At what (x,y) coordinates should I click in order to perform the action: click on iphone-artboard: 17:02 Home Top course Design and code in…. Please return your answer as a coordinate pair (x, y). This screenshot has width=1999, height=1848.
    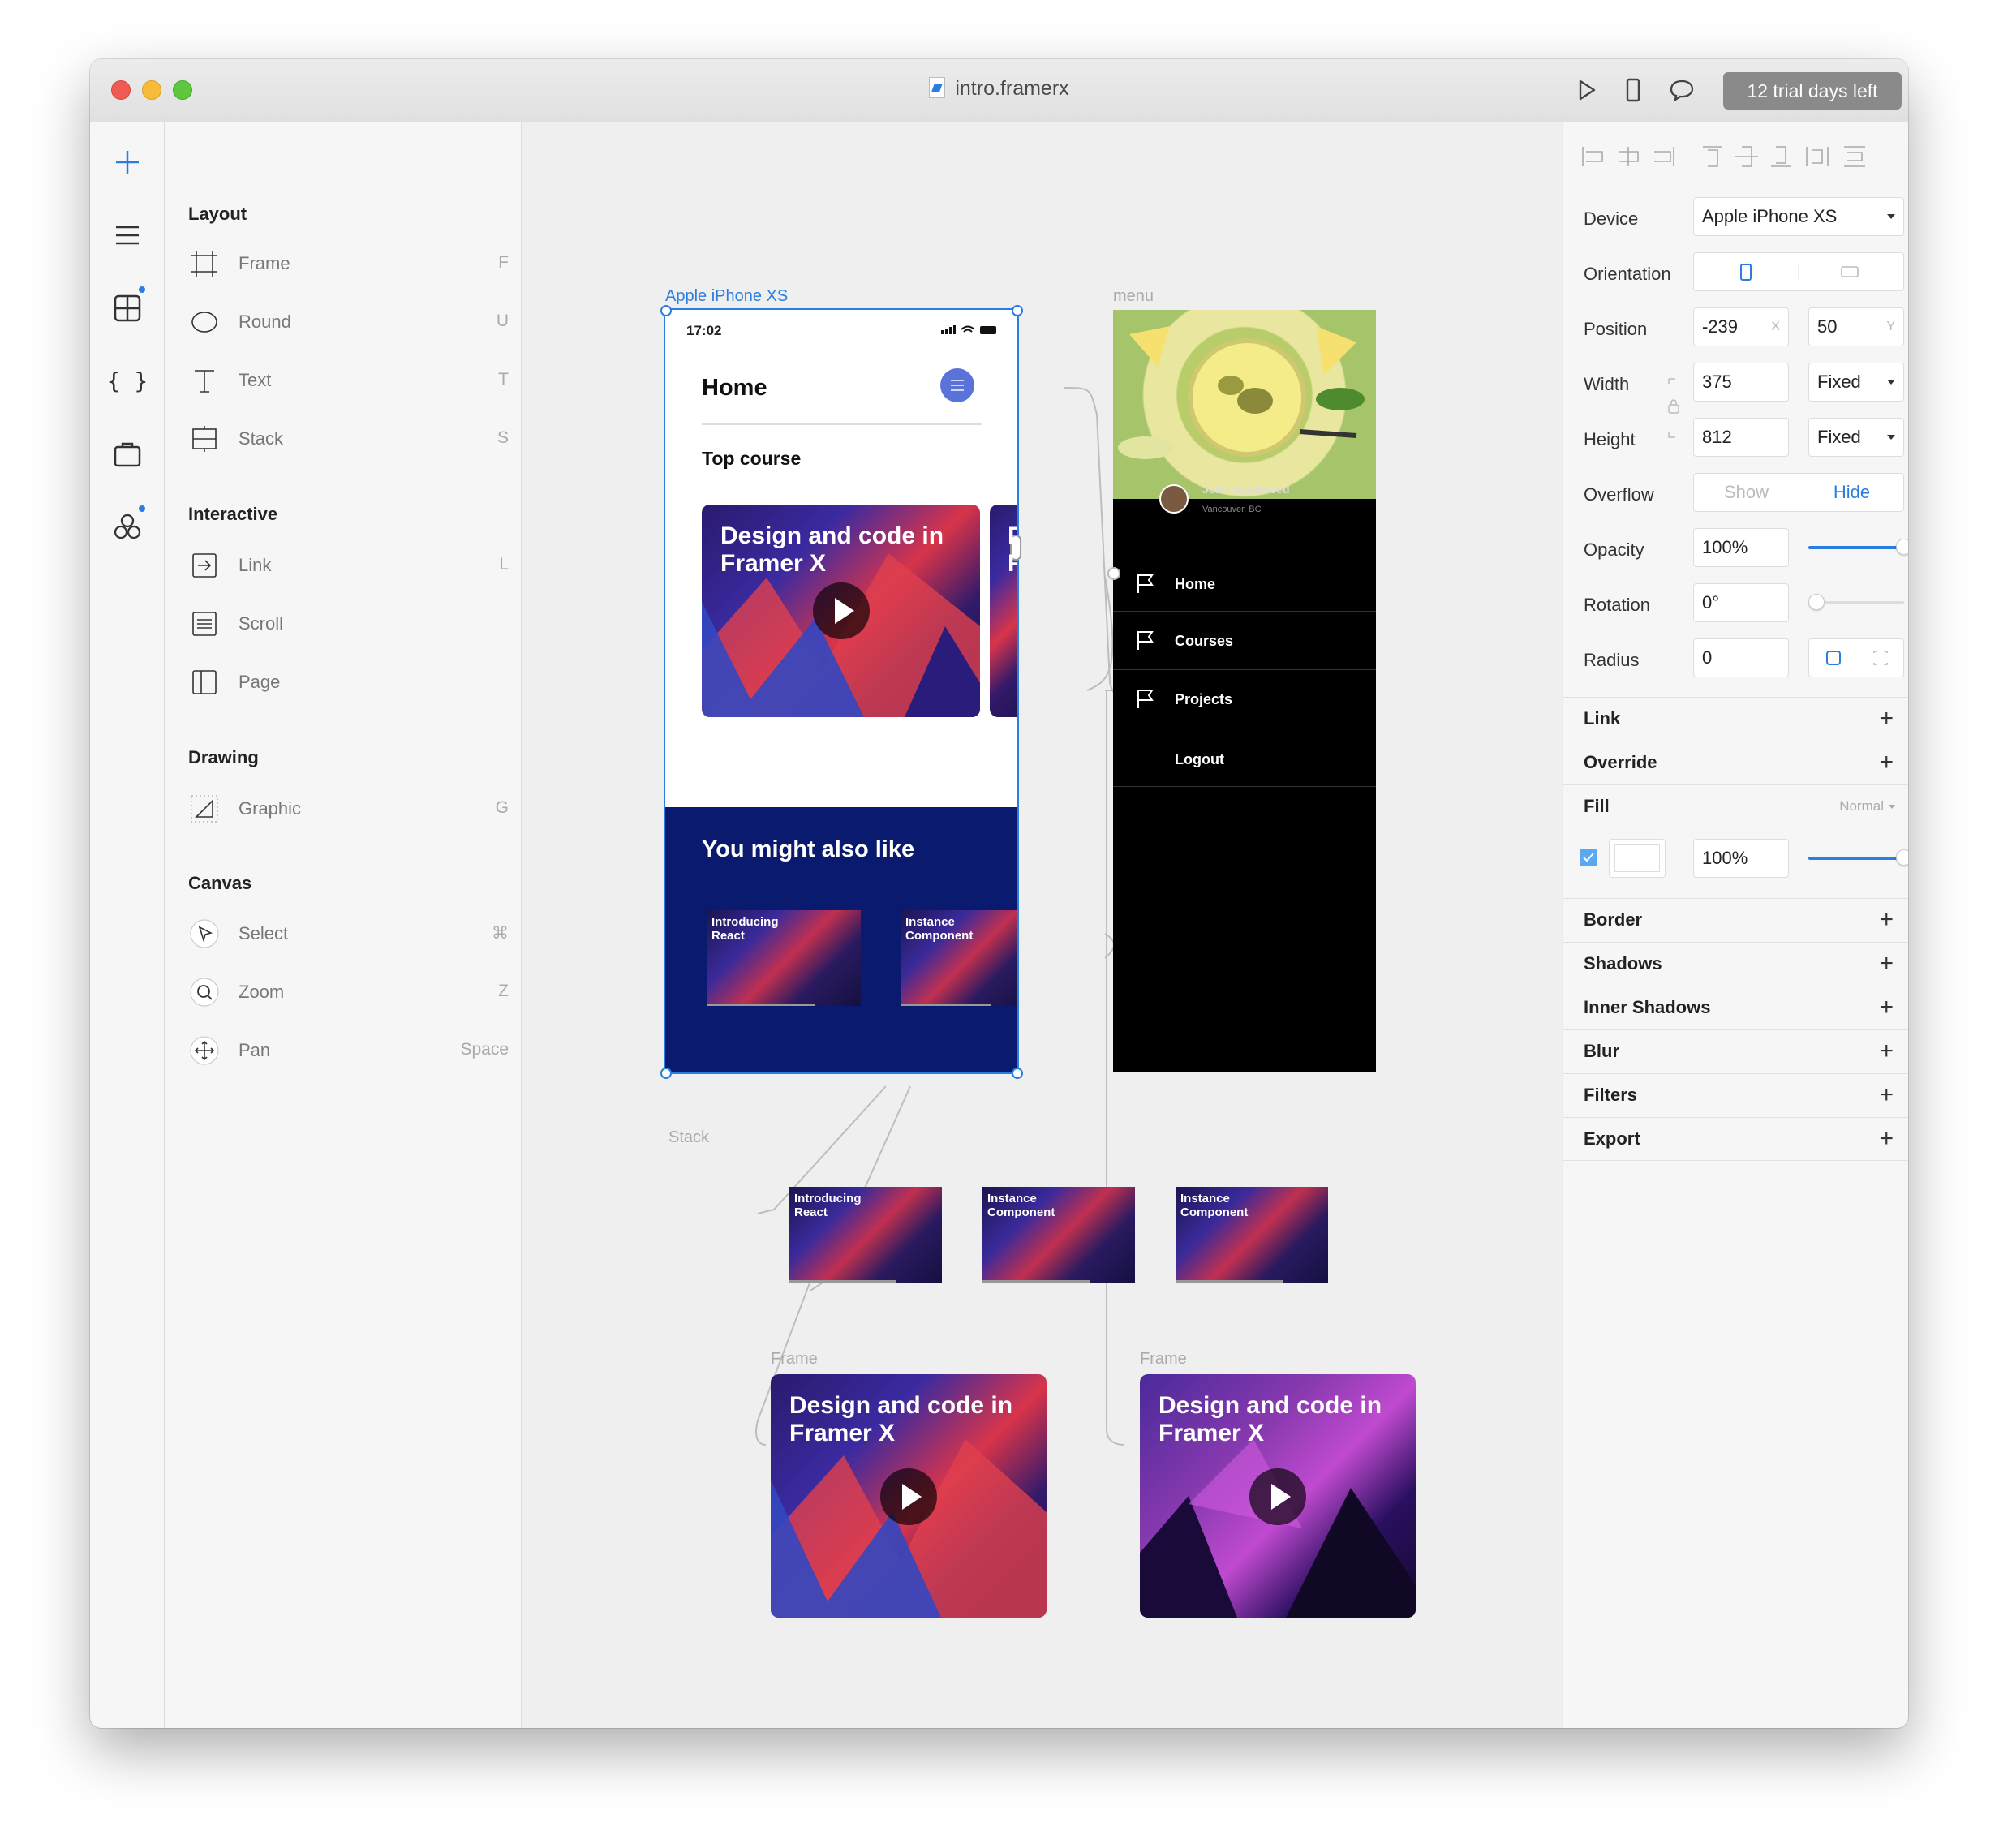
    Looking at the image, I should click on (842, 691).